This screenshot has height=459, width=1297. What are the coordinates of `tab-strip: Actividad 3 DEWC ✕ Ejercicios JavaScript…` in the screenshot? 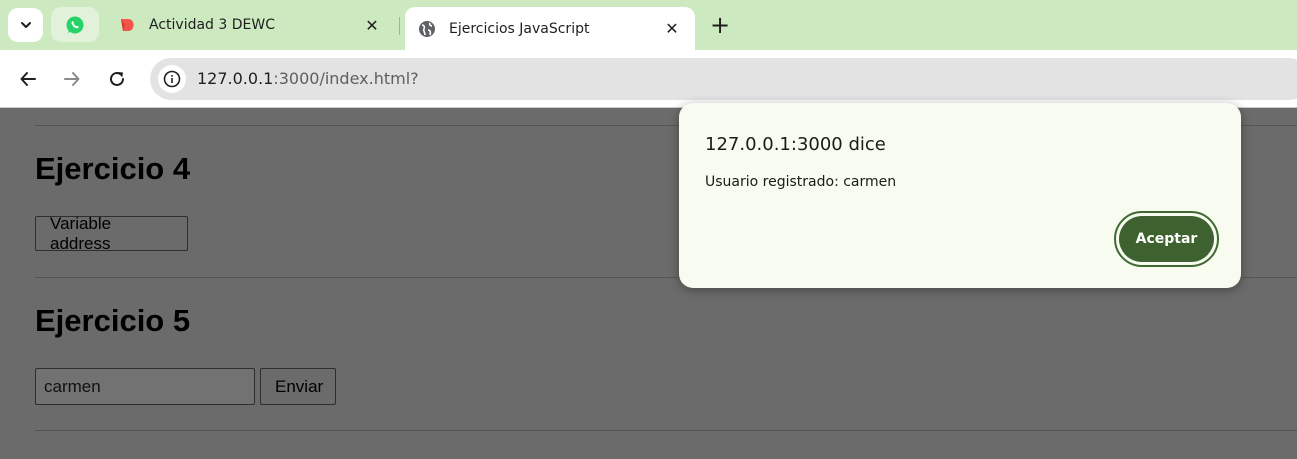 It's located at (648, 25).